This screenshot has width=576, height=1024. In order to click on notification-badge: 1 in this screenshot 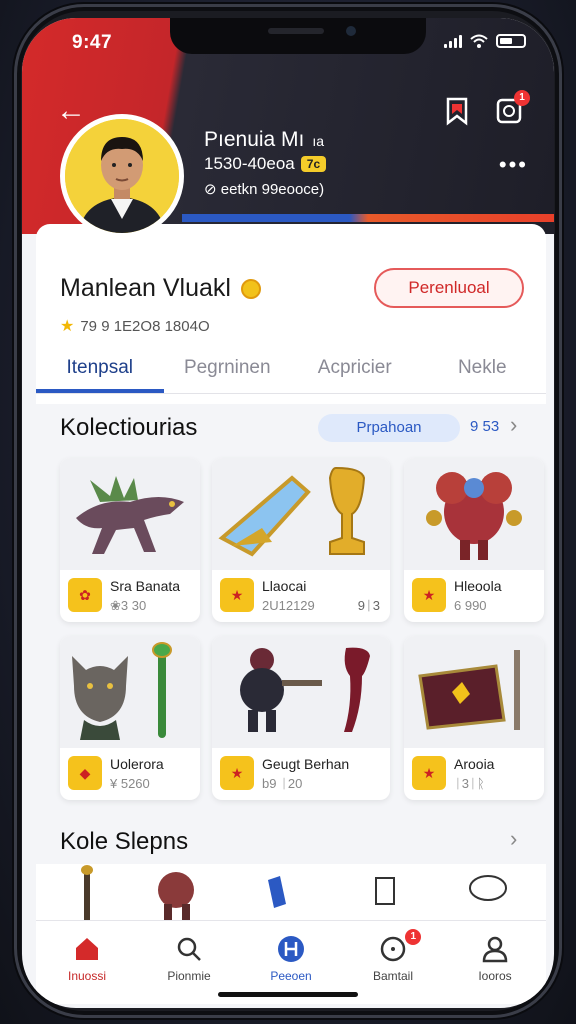, I will do `click(522, 98)`.